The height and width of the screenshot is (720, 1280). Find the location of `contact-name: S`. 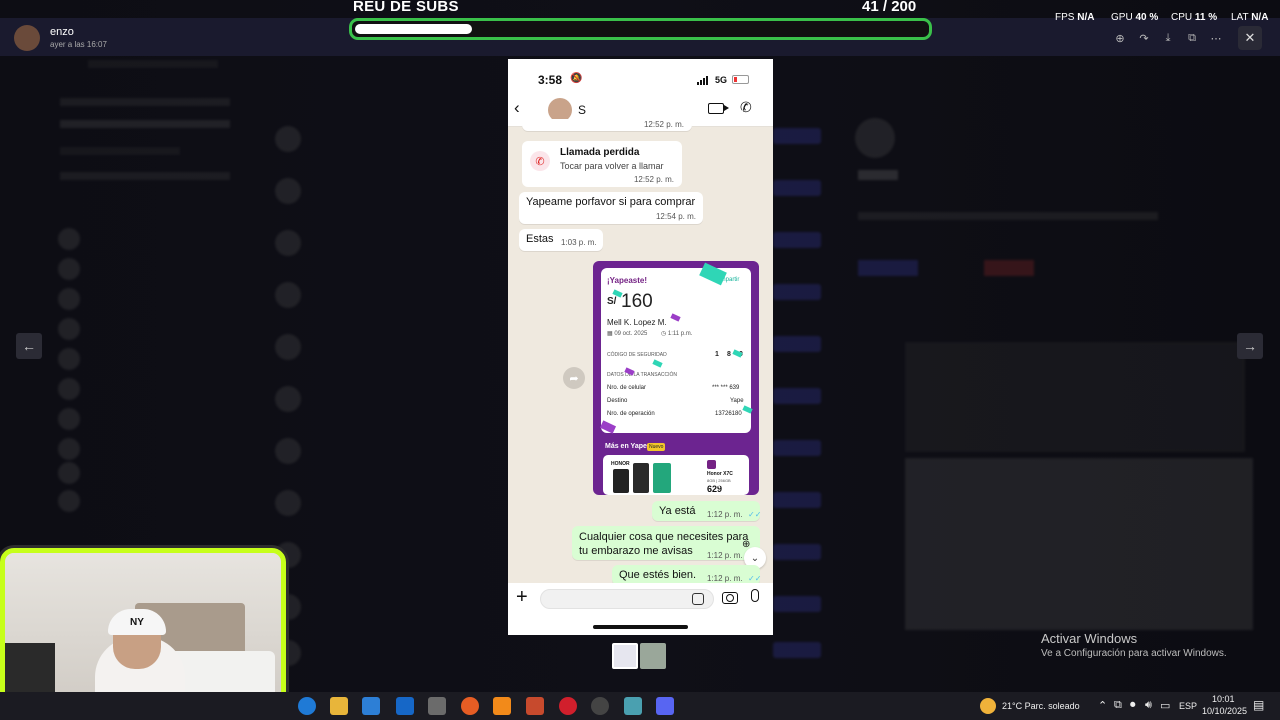

contact-name: S is located at coordinates (582, 110).